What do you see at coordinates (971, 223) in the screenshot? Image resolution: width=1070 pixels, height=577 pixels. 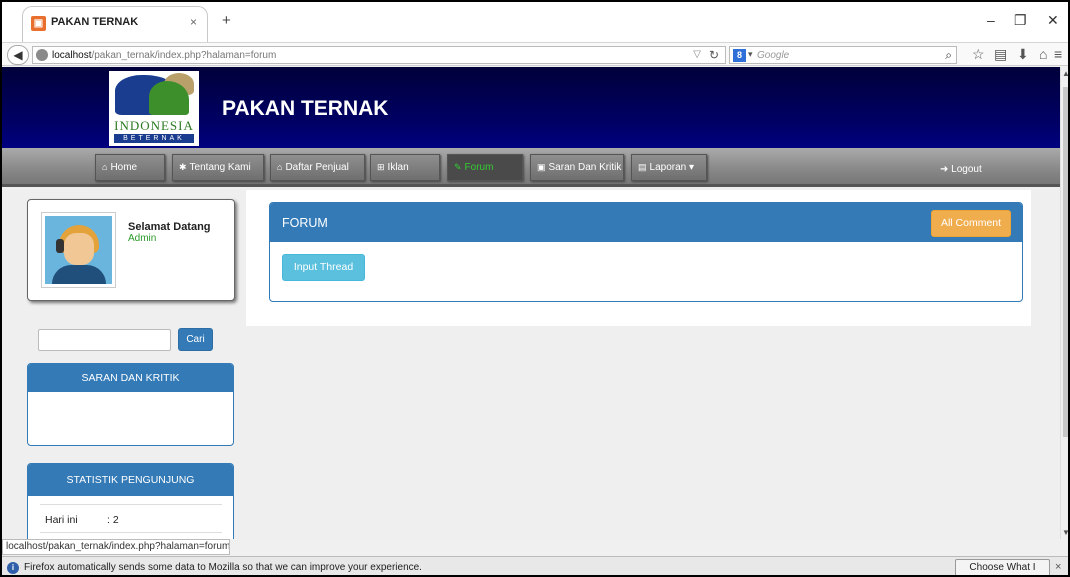 I see `all-comment-button: All Comment` at bounding box center [971, 223].